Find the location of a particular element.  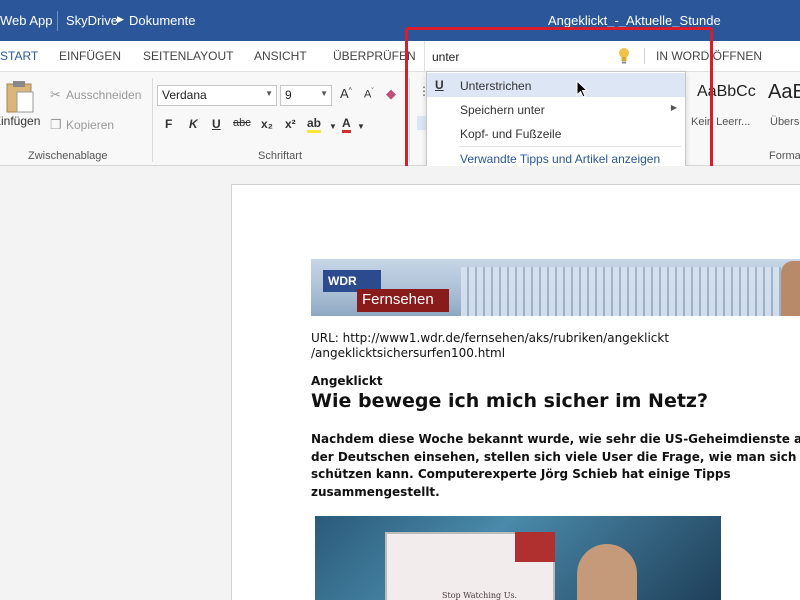

photo-caption: Stop Watching Us. is located at coordinates (480, 595).